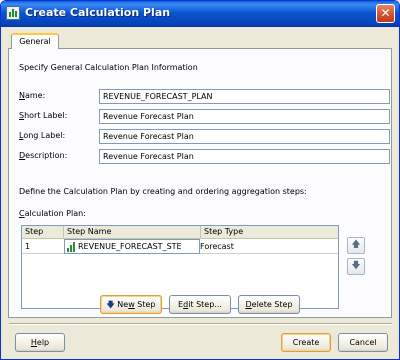 The image size is (400, 360). I want to click on tab-general: General, so click(35, 41).